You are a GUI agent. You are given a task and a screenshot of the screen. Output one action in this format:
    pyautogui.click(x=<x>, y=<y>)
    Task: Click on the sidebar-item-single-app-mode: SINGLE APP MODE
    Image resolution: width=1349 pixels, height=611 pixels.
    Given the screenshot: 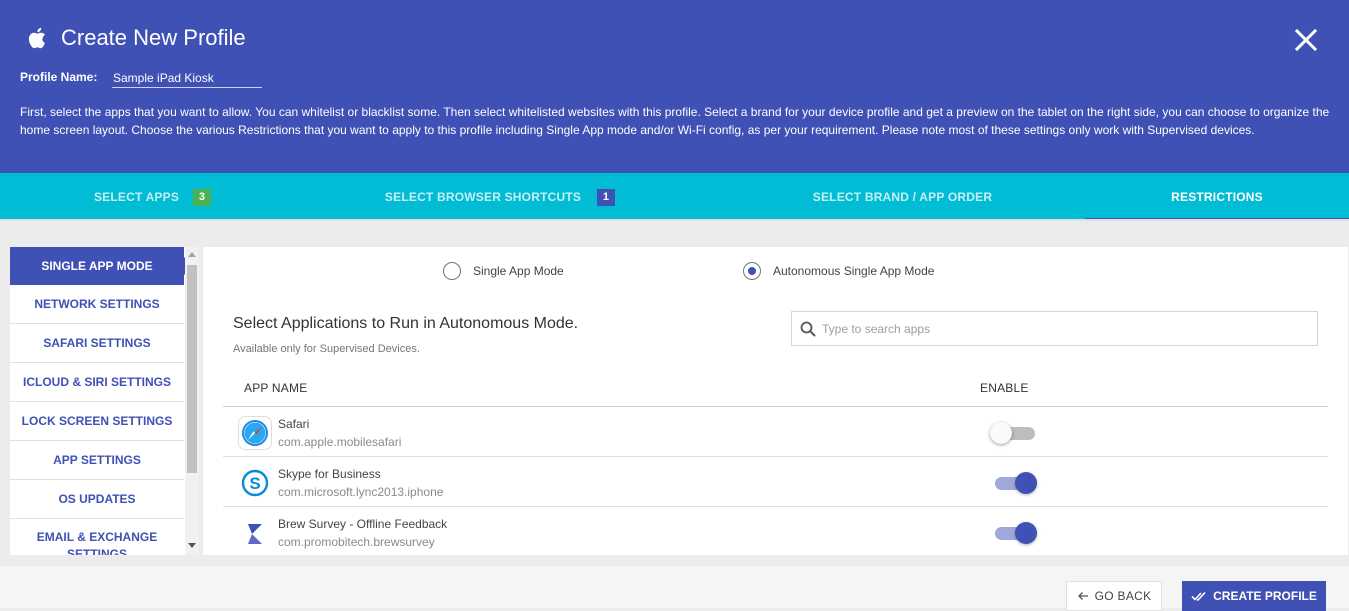 What is the action you would take?
    pyautogui.click(x=97, y=266)
    